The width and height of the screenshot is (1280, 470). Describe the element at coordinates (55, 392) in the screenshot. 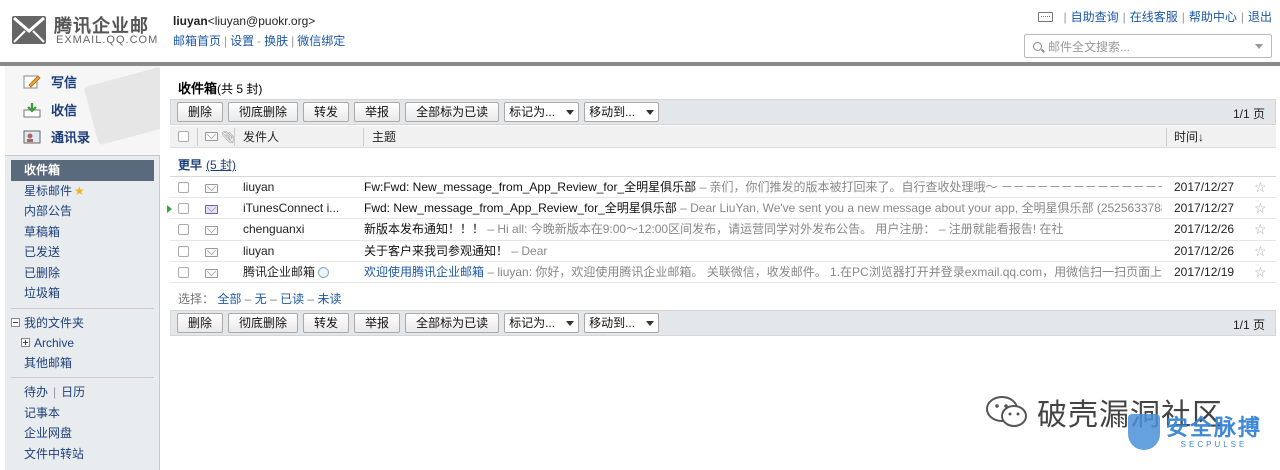

I see `nav-todo-calendar: 待办 | 日历` at that location.